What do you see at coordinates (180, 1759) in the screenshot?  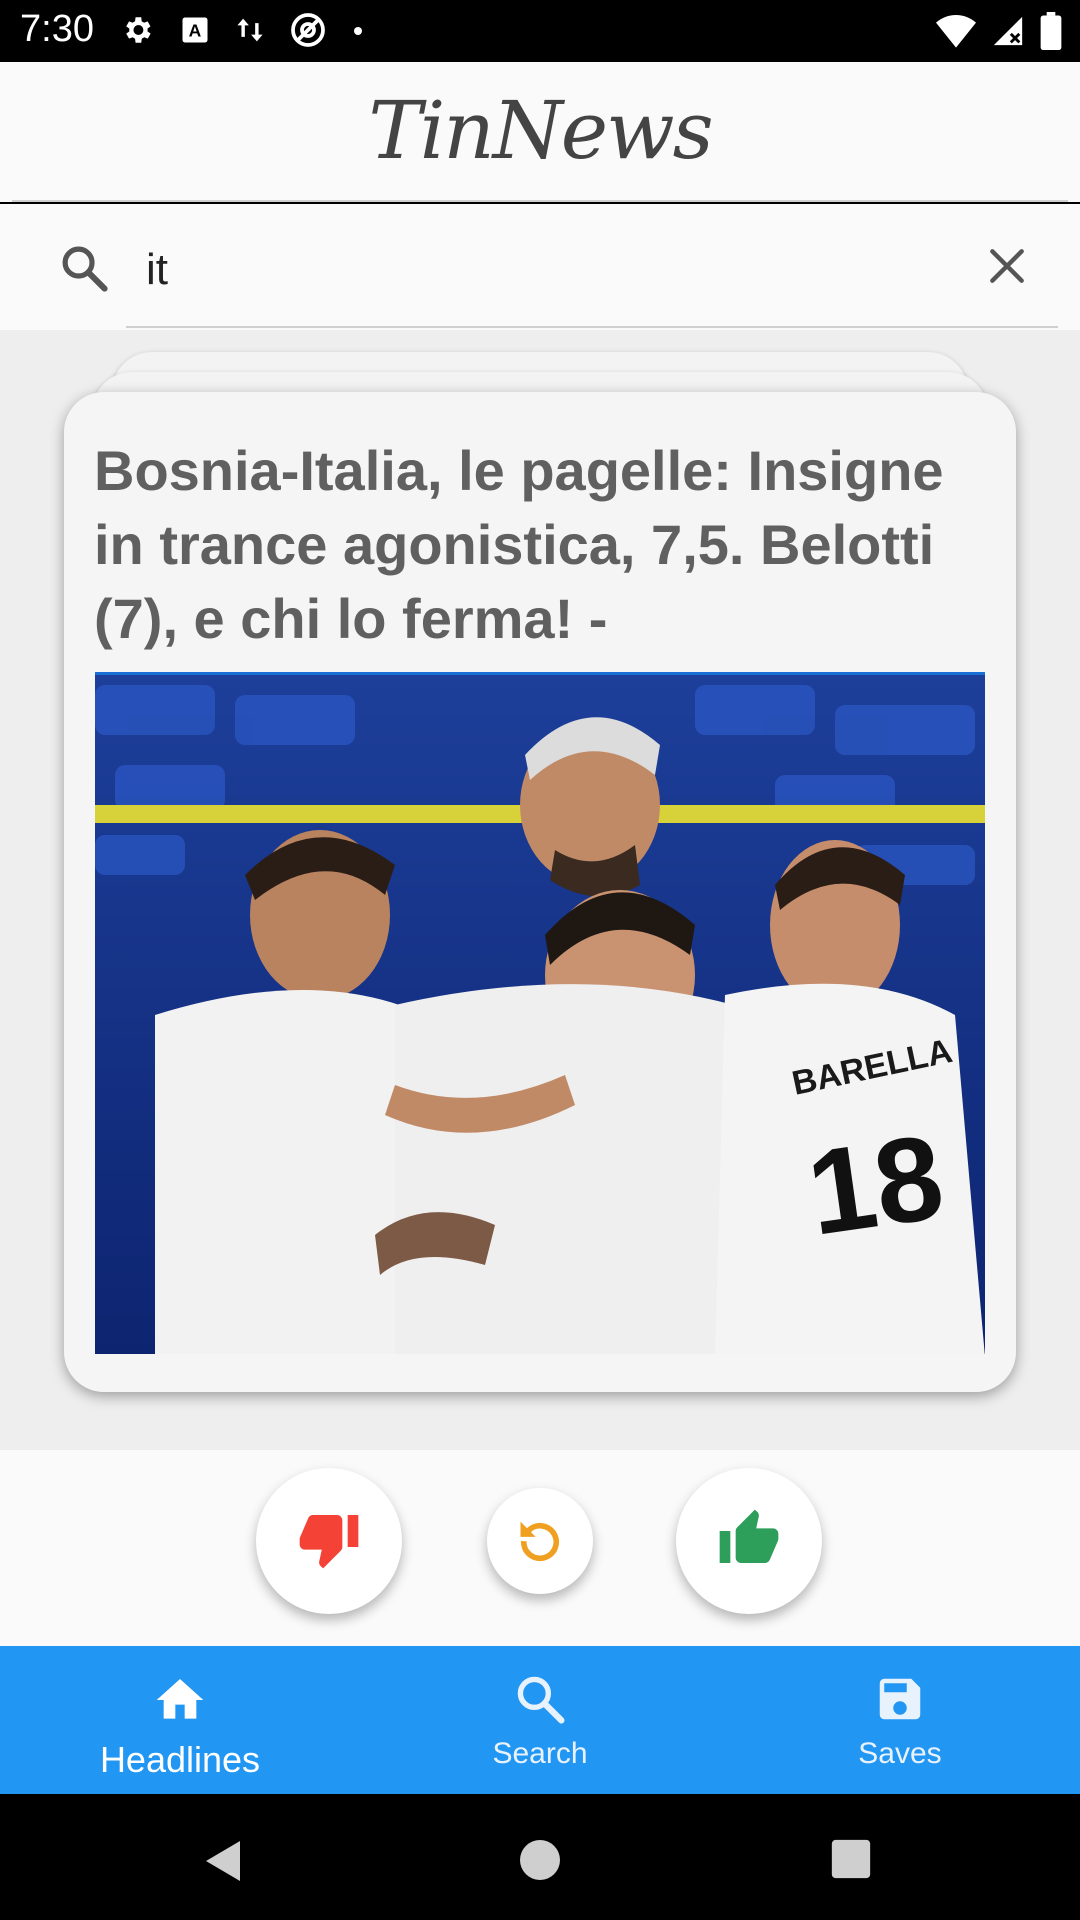 I see `nav-label-headlines: Headlines` at bounding box center [180, 1759].